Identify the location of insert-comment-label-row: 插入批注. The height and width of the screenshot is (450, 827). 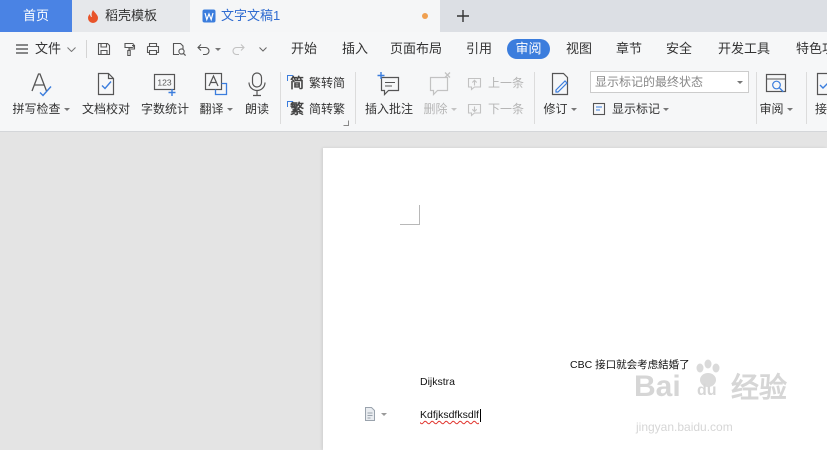
(389, 109).